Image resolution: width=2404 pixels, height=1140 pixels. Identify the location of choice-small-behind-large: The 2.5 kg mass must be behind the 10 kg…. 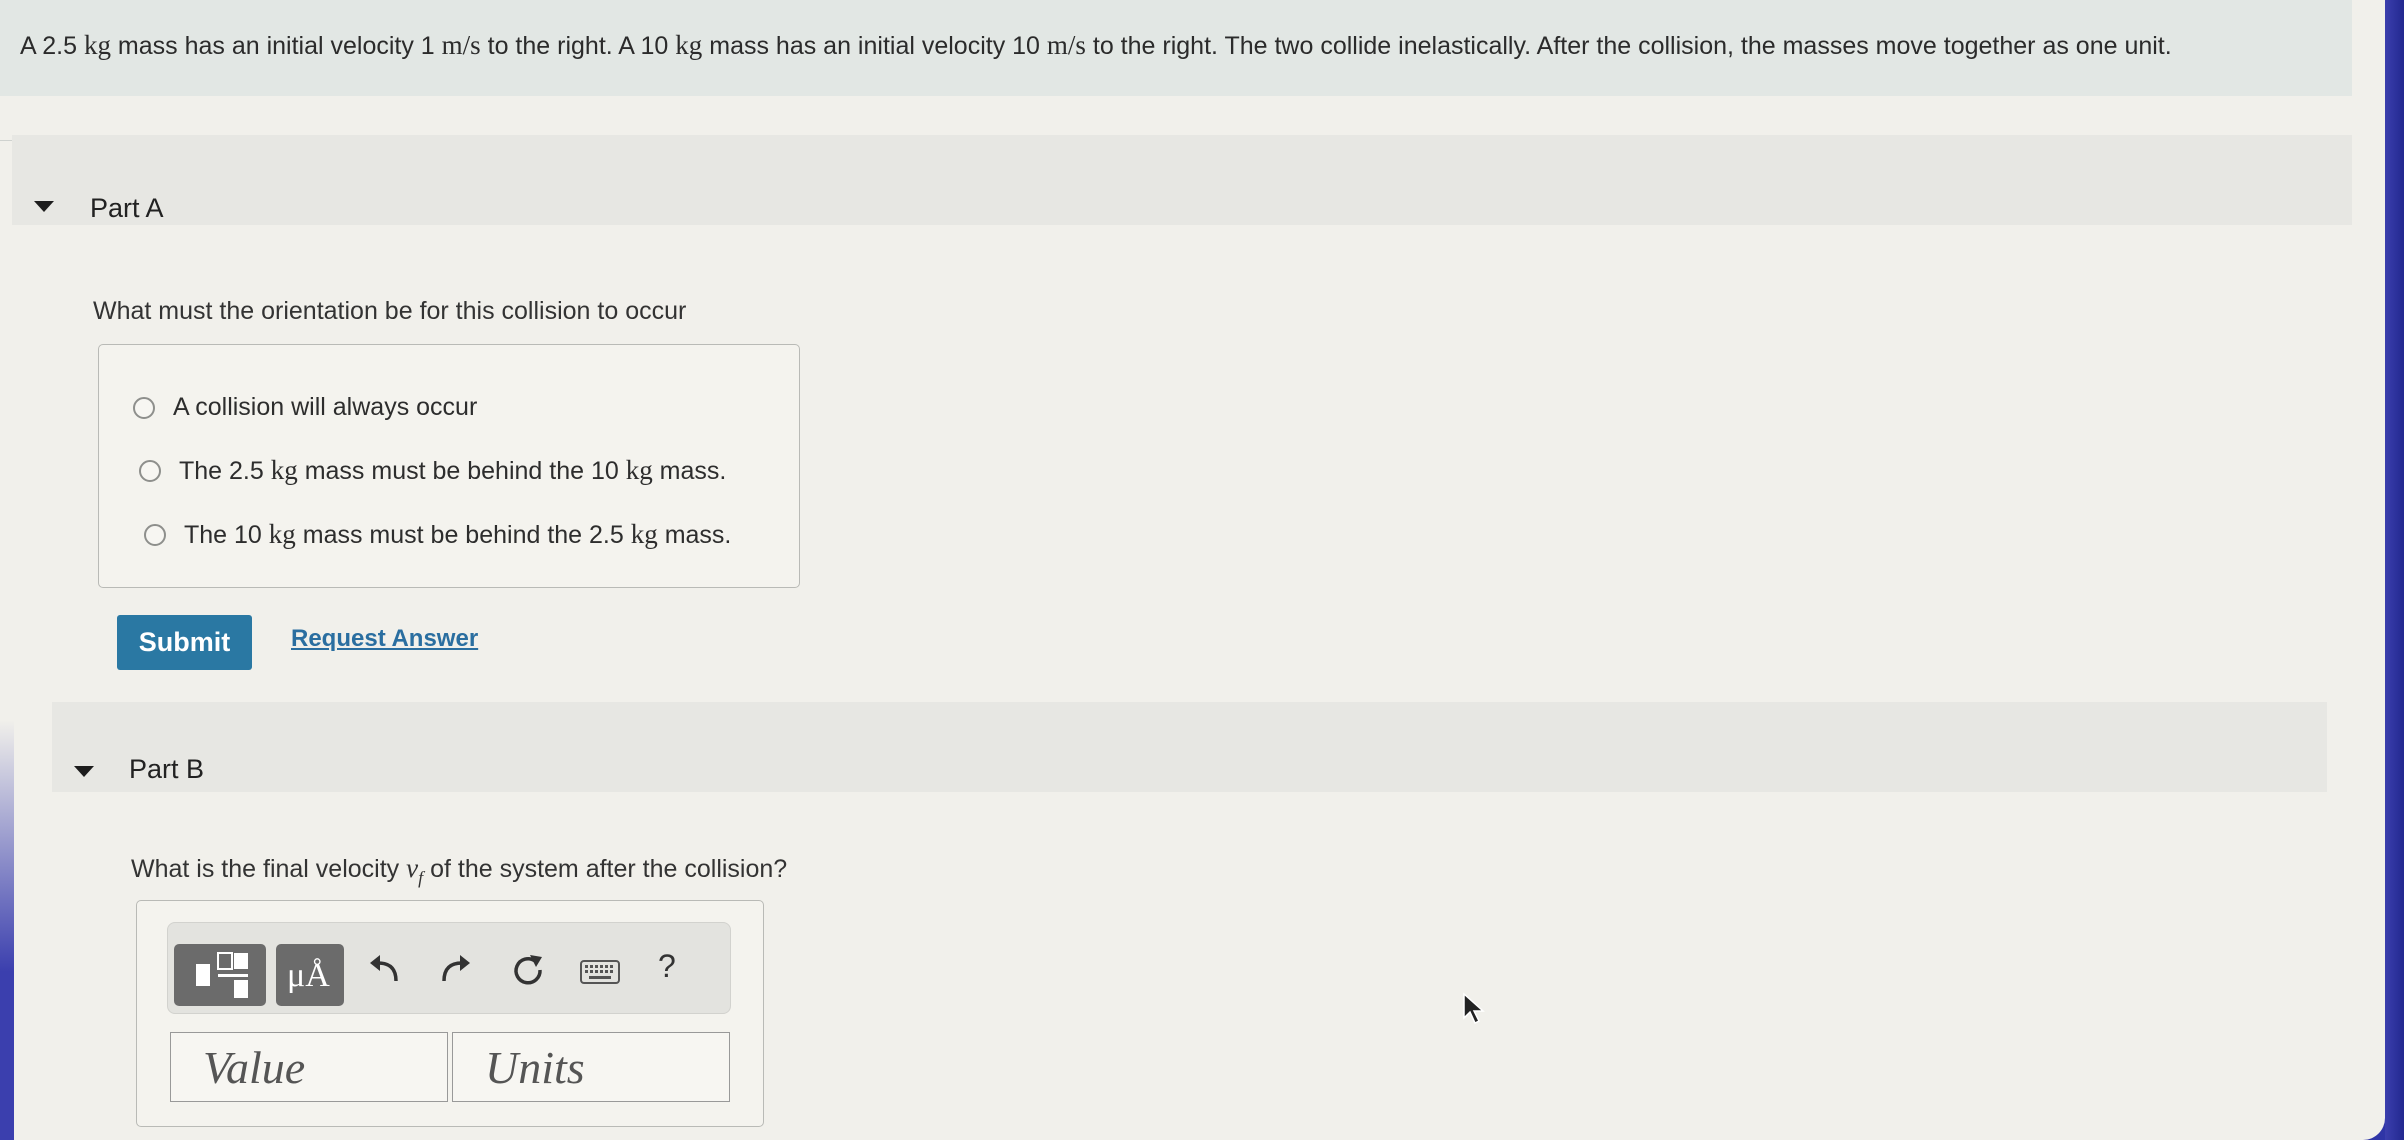
(432, 470).